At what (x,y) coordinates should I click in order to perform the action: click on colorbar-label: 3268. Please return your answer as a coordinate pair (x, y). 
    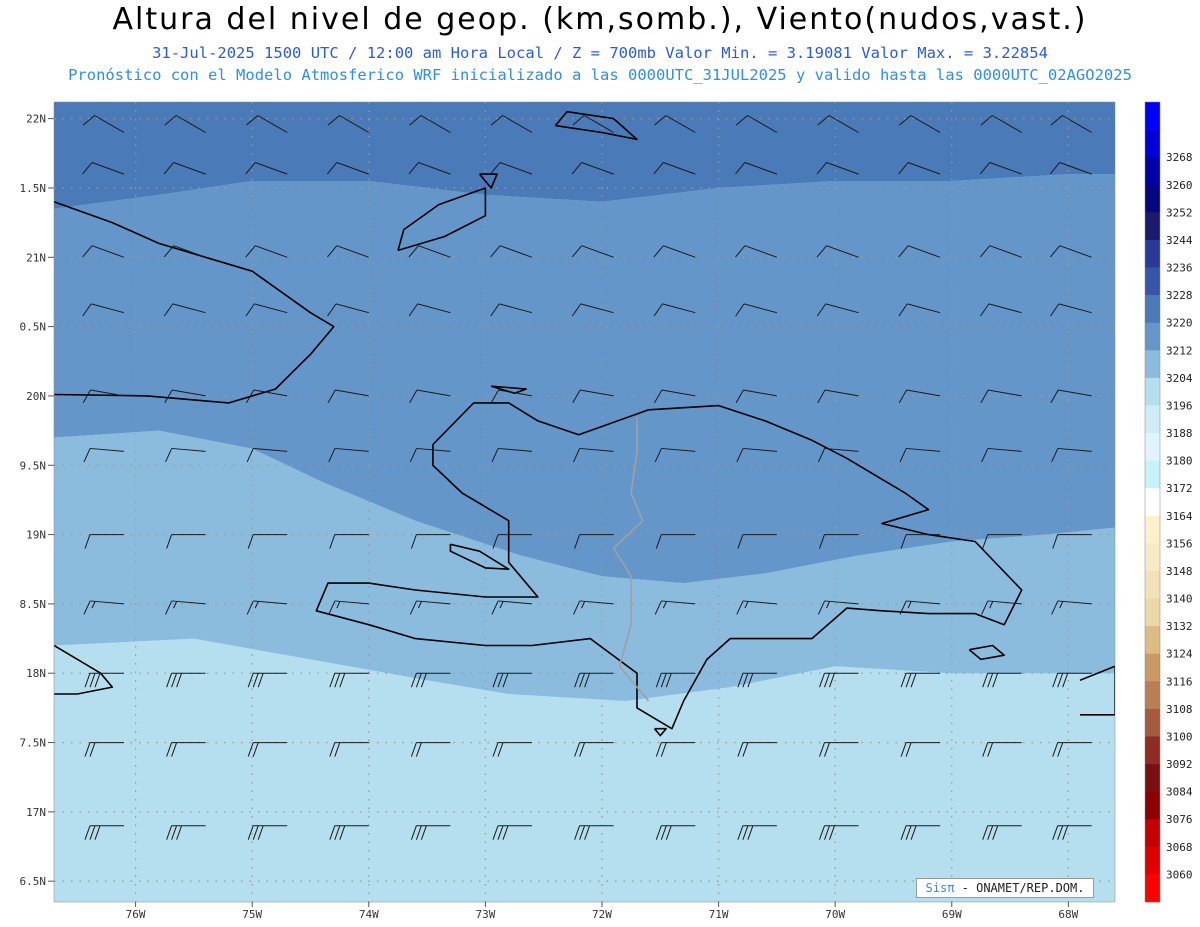
    Looking at the image, I should click on (1179, 157).